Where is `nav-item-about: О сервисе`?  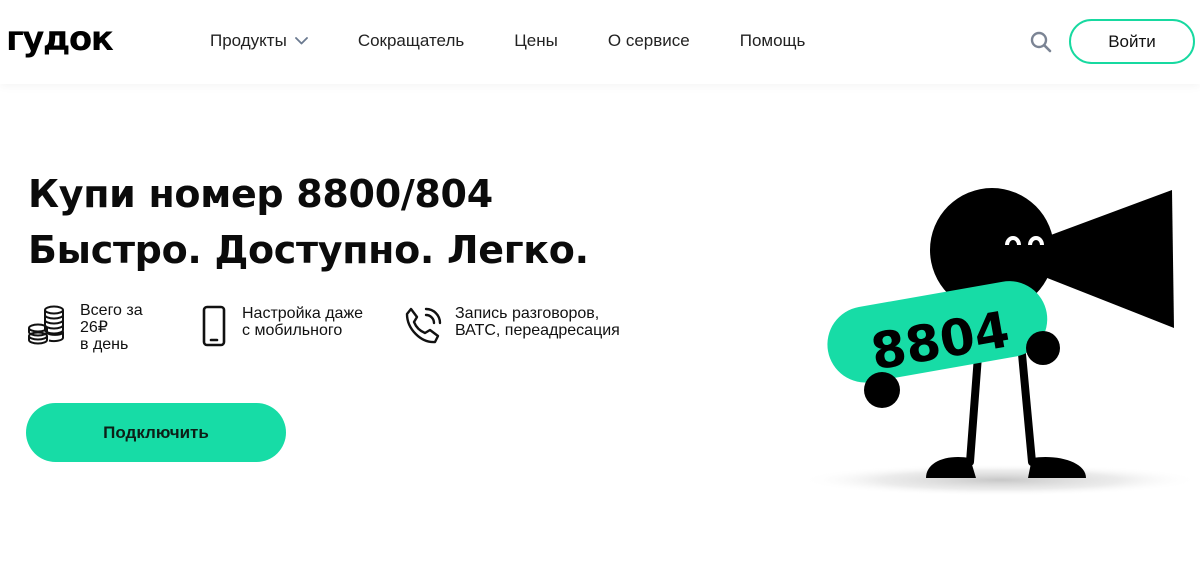
nav-item-about: О сервисе is located at coordinates (649, 41).